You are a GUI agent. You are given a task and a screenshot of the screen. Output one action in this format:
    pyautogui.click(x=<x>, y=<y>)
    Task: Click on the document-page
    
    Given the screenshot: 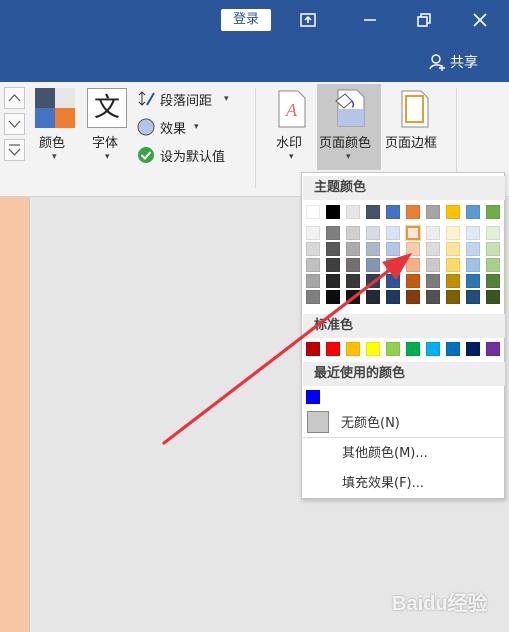 What is the action you would take?
    pyautogui.click(x=15, y=414)
    